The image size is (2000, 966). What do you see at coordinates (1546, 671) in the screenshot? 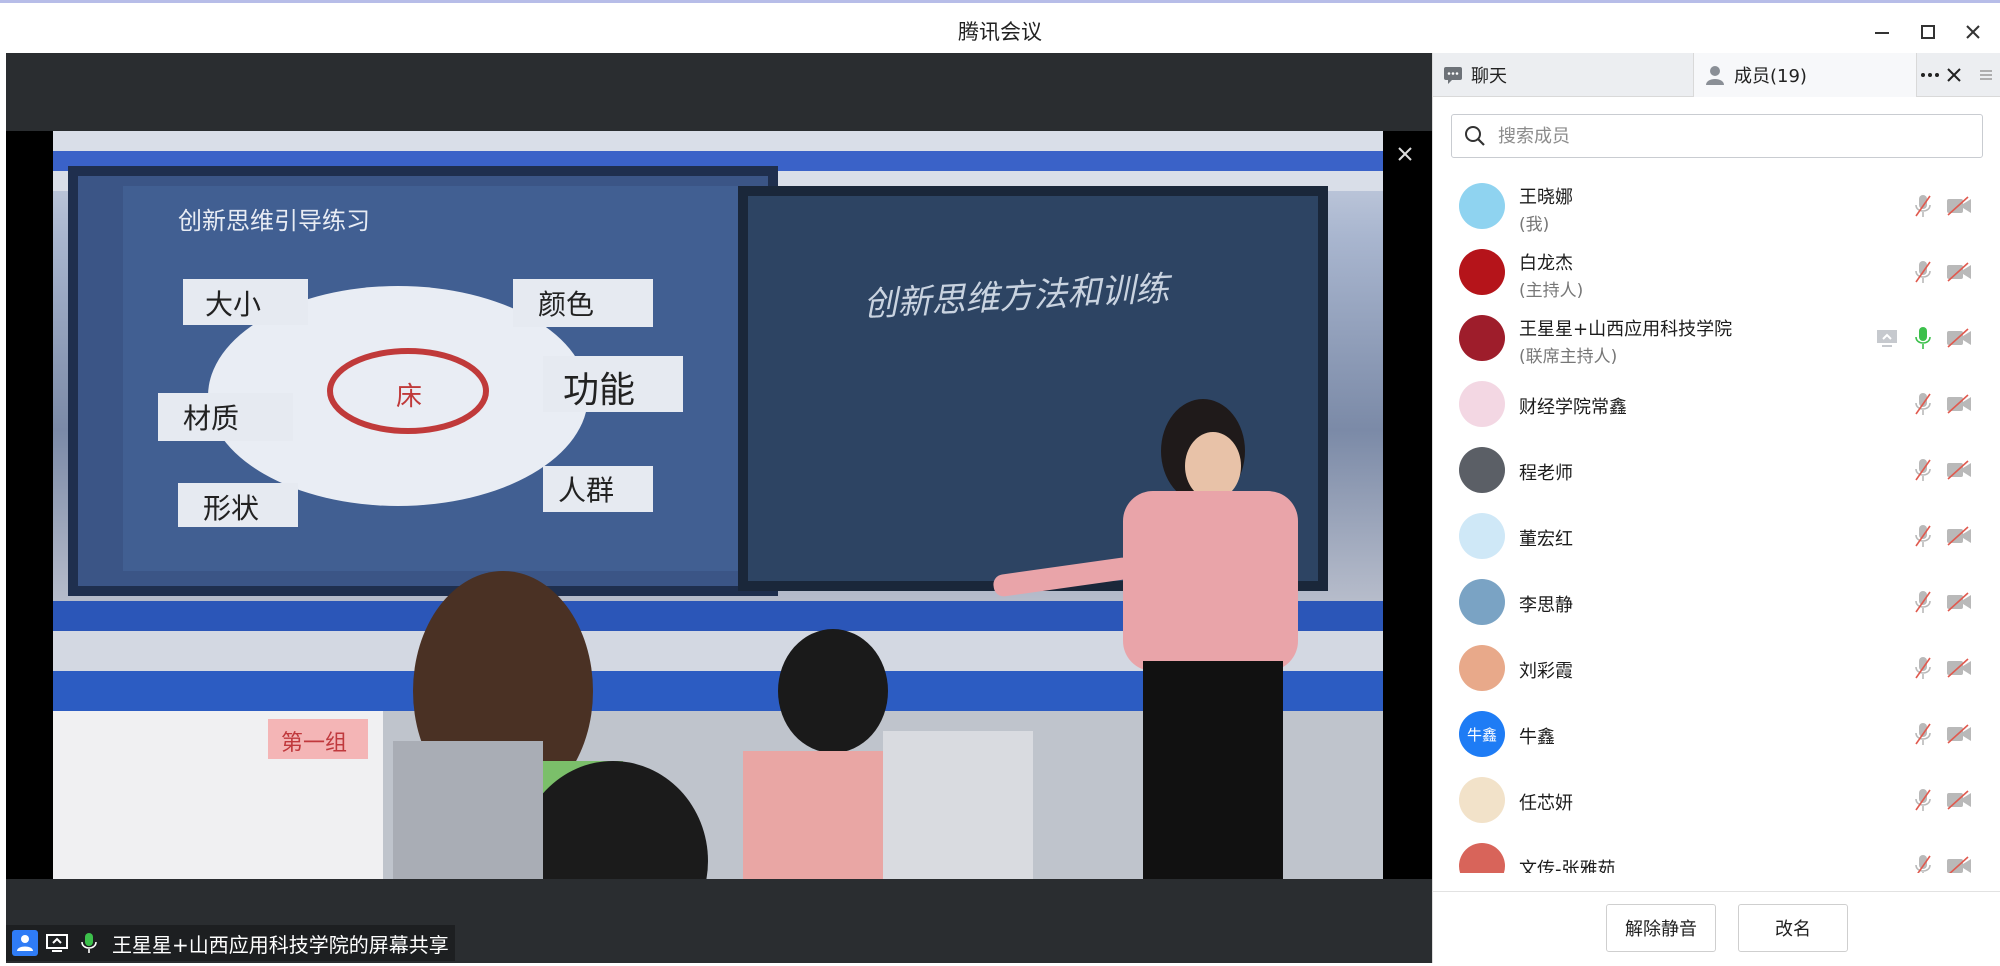
I see `member-name: 刘彩霞` at bounding box center [1546, 671].